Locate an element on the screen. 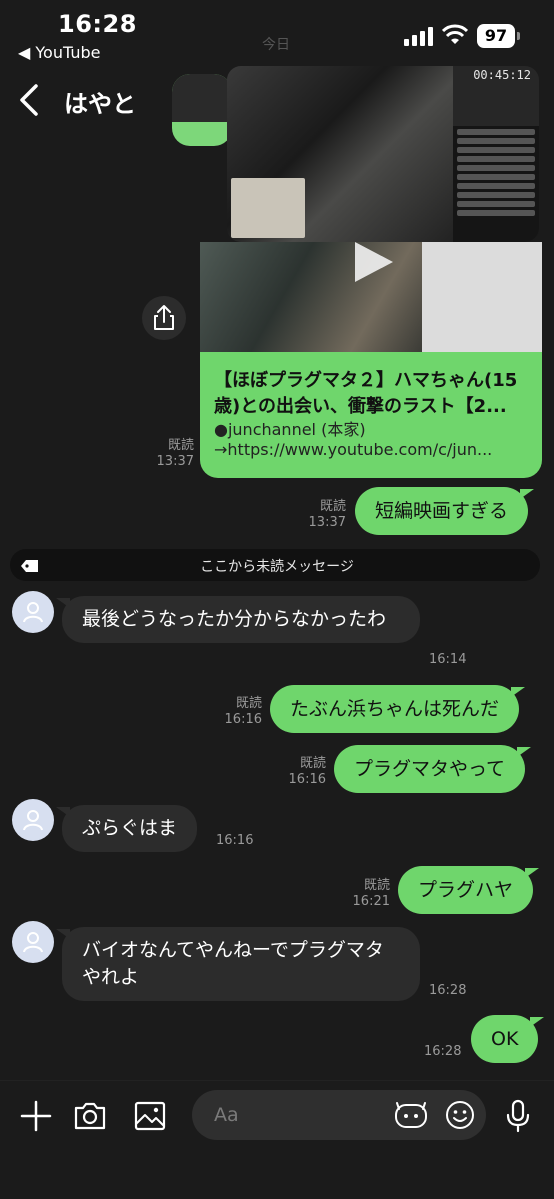 Image resolution: width=554 pixels, height=1199 pixels. camera-icon is located at coordinates (90, 1116).